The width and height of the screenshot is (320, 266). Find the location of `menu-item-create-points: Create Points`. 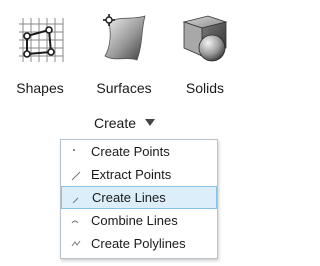

menu-item-create-points: Create Points is located at coordinates (139, 151).